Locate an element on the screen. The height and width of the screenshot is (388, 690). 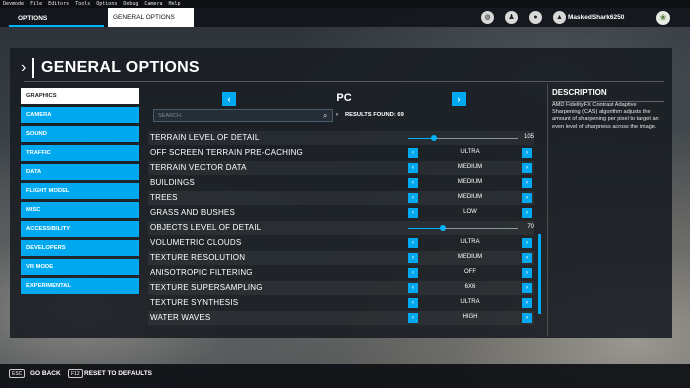
profile-icon: ● is located at coordinates (535, 17).